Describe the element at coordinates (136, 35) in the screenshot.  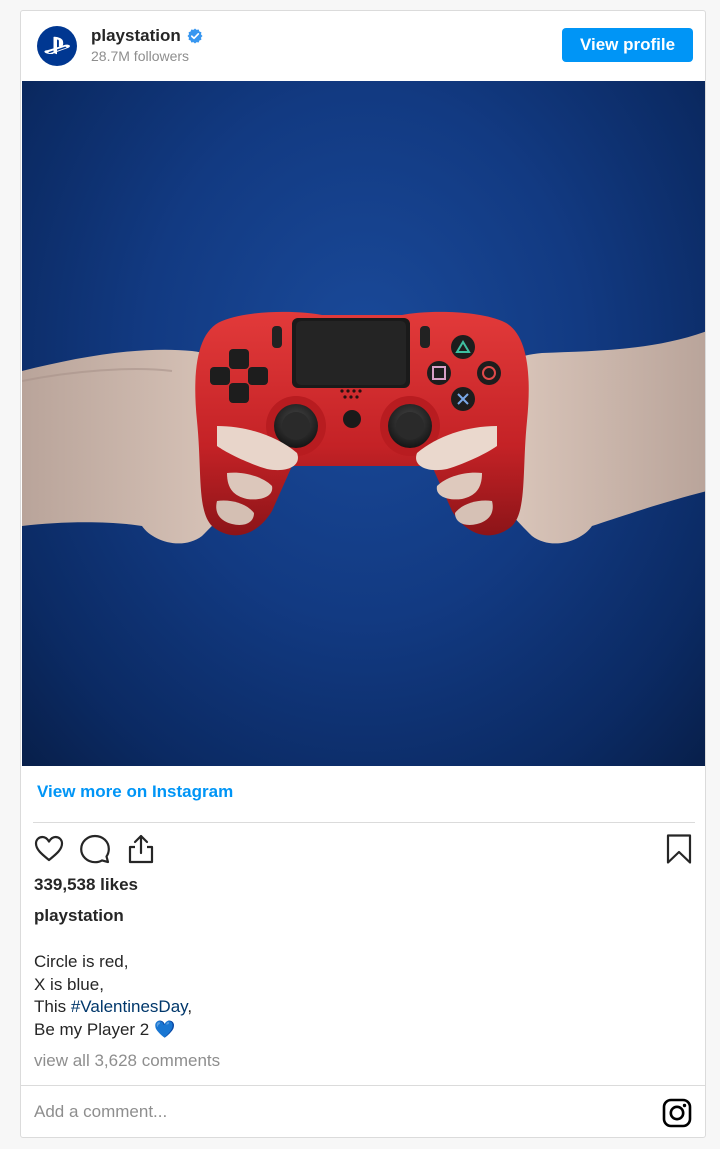
I see `username-label: playstation` at that location.